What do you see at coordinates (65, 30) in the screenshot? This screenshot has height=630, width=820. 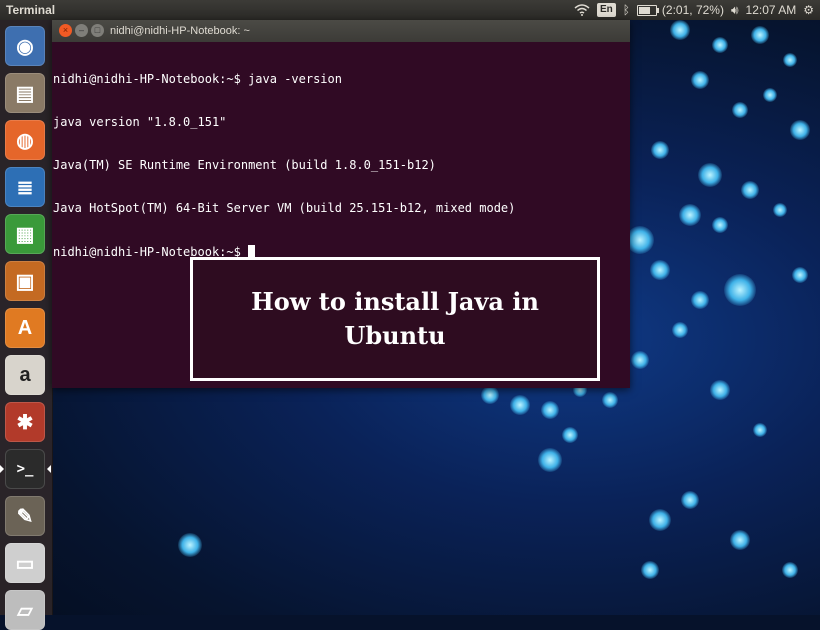 I see `close-icon: ×` at bounding box center [65, 30].